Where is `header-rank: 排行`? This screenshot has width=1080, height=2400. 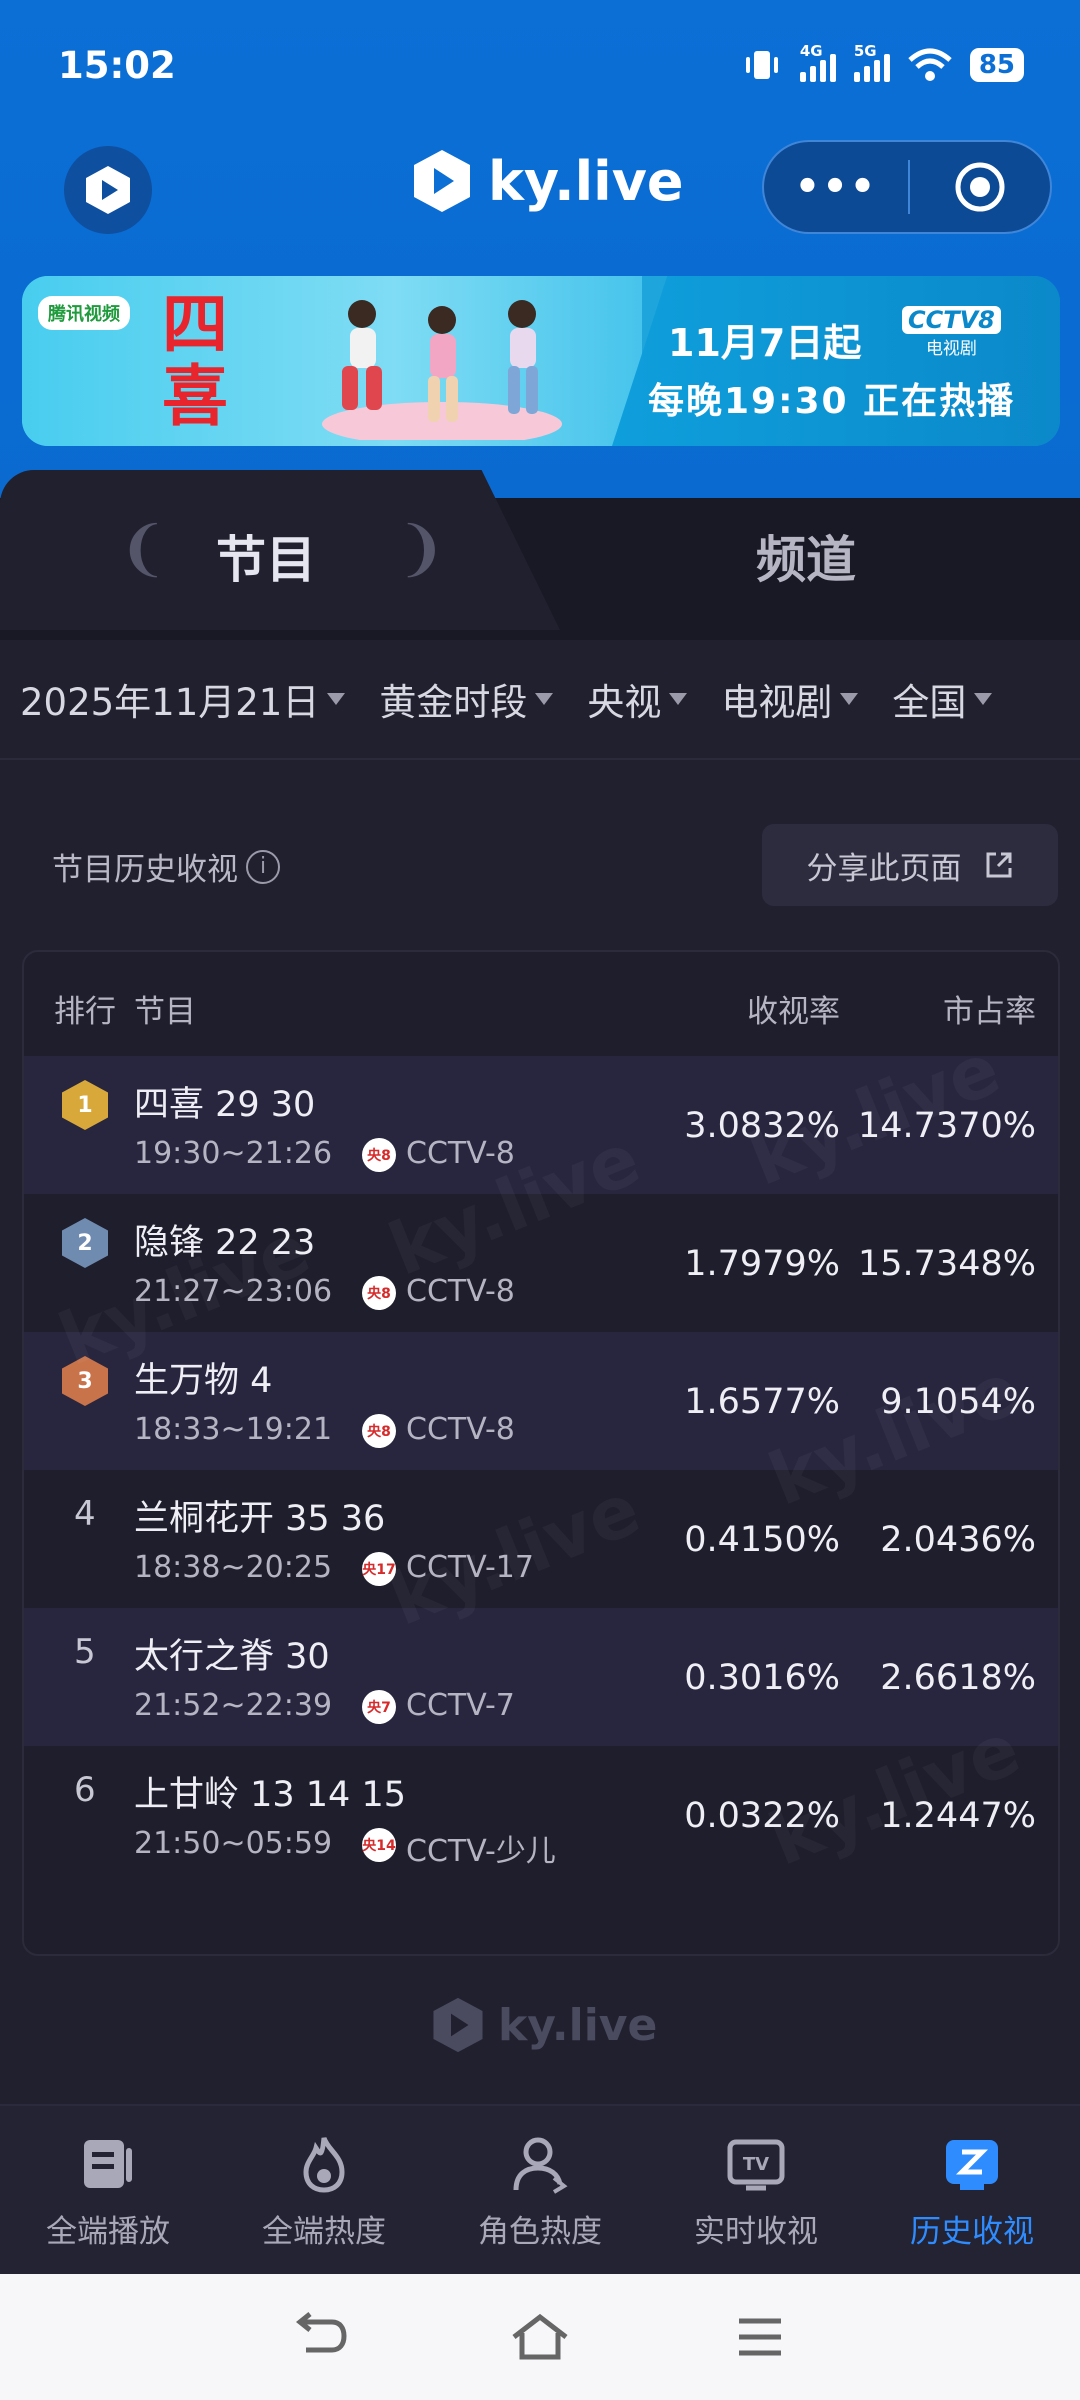 header-rank: 排行 is located at coordinates (85, 1012).